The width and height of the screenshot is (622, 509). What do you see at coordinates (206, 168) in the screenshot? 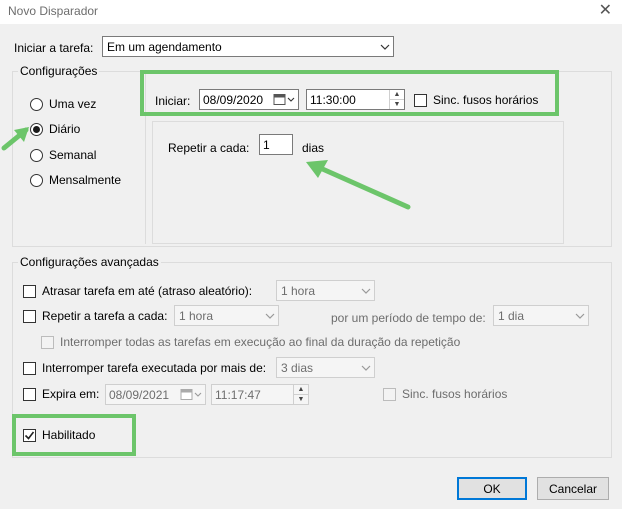
I see `annotation-arrows` at bounding box center [206, 168].